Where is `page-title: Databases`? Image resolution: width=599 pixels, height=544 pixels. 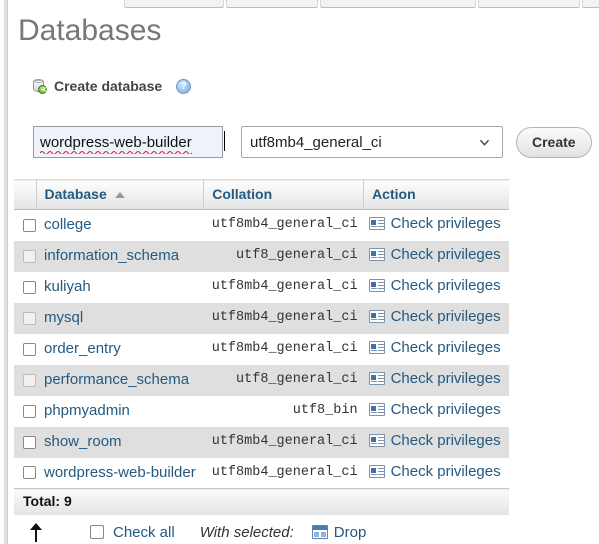
page-title: Databases is located at coordinates (90, 30).